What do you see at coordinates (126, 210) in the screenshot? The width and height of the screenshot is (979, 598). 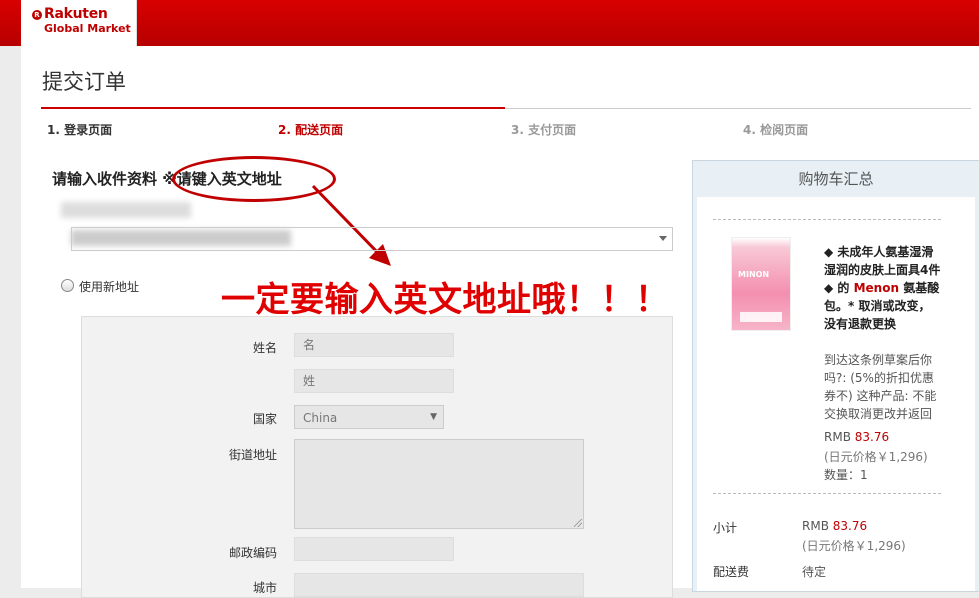 I see `saved-address-label-blurred` at bounding box center [126, 210].